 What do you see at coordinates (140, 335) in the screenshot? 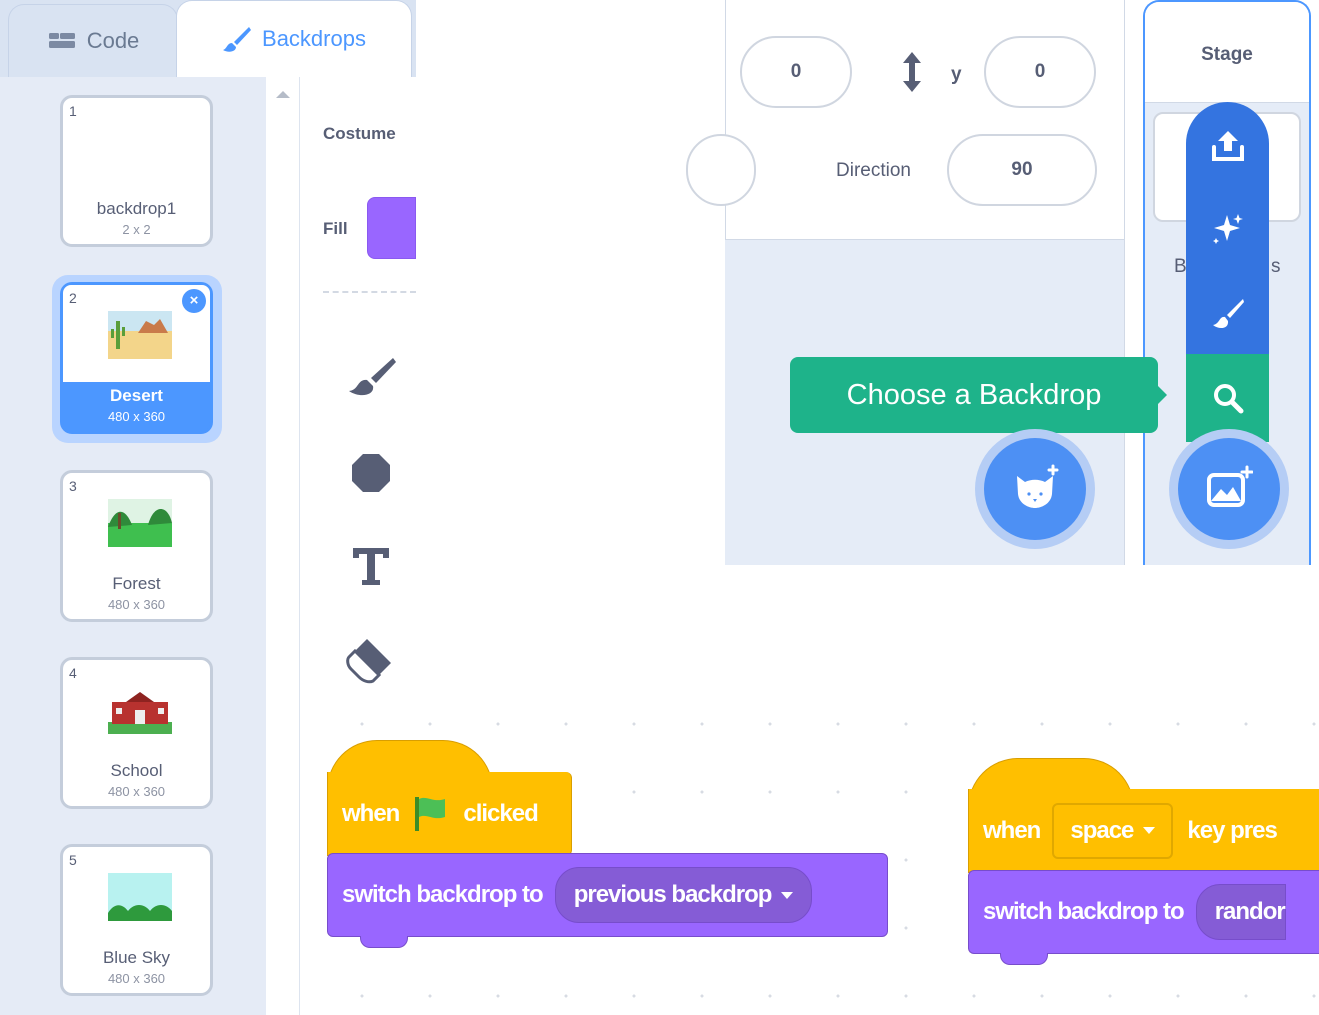
I see `desert-thumbnail` at bounding box center [140, 335].